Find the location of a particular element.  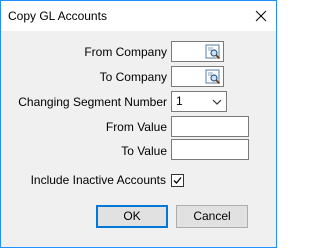

changing-segment-value: 1 is located at coordinates (179, 101).